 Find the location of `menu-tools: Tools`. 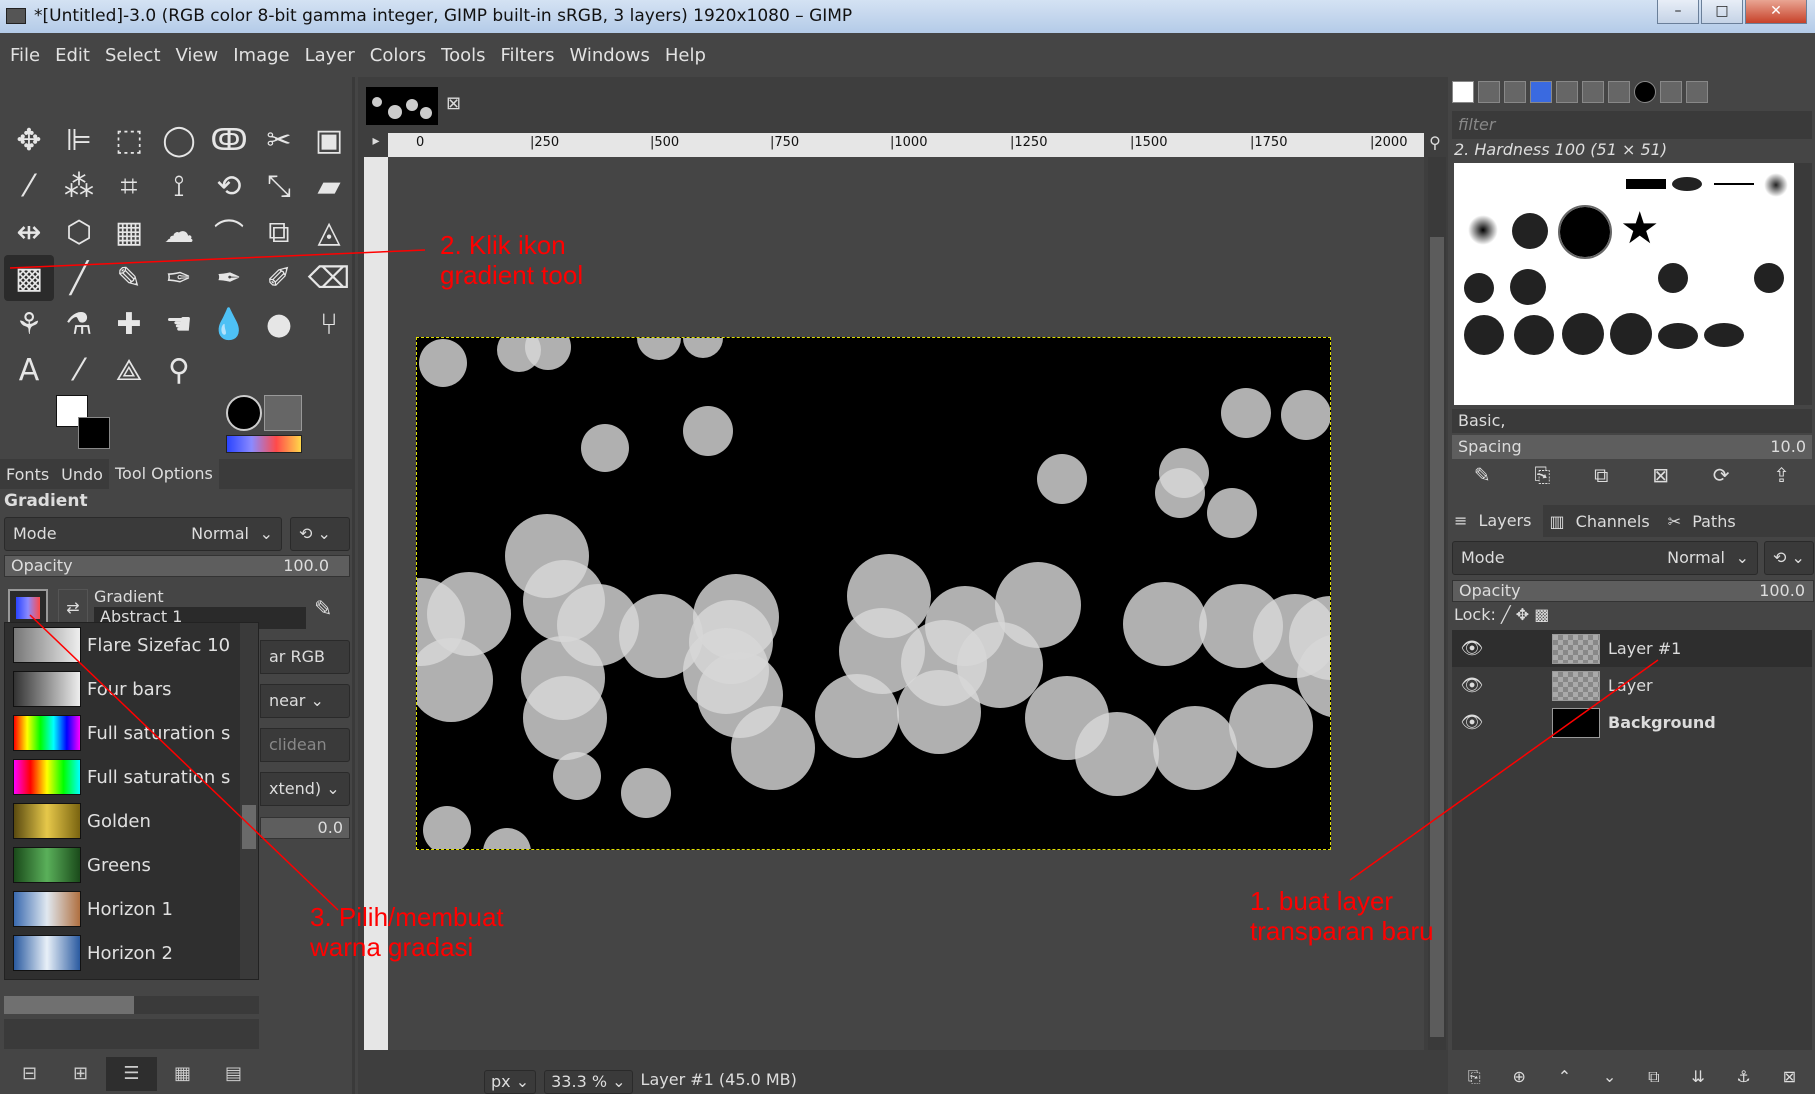

menu-tools: Tools is located at coordinates (463, 55).